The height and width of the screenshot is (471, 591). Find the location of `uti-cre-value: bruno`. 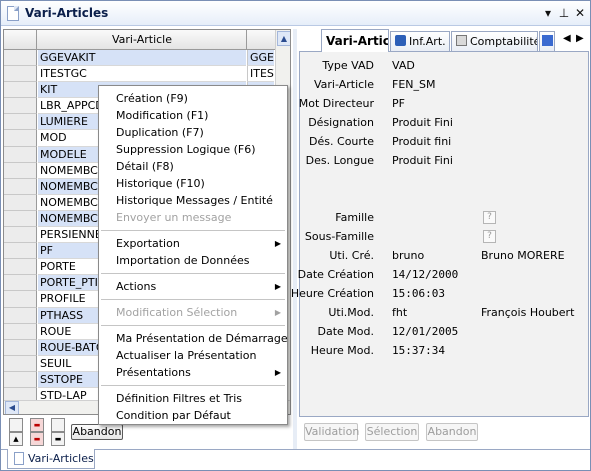

uti-cre-value: bruno is located at coordinates (408, 255).